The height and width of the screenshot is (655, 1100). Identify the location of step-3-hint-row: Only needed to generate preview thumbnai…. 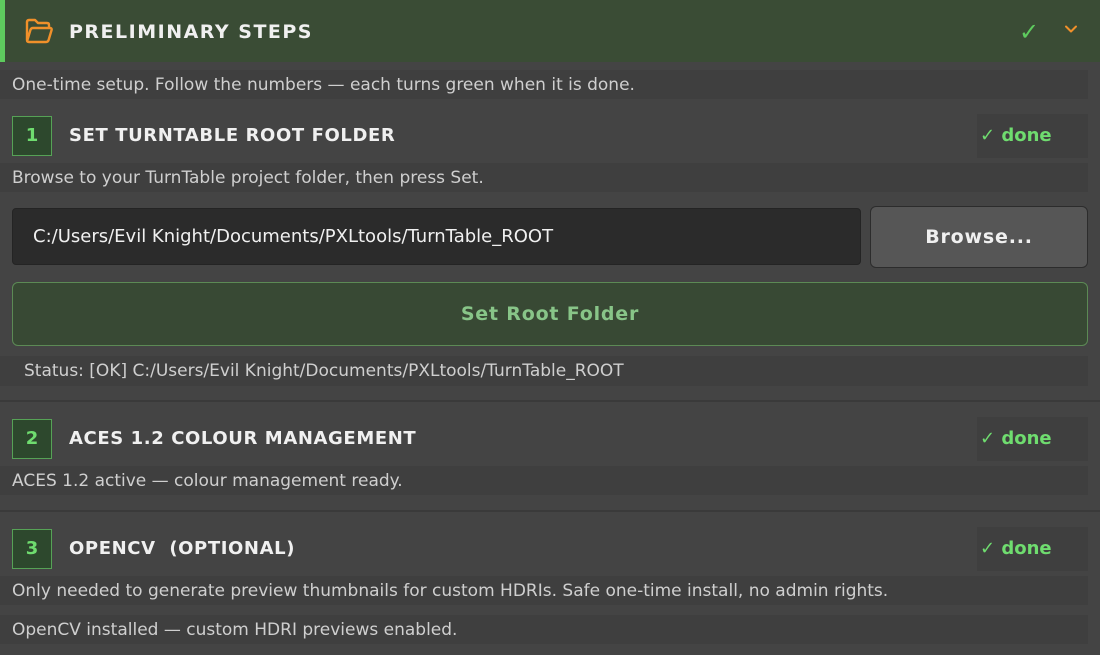
(544, 590).